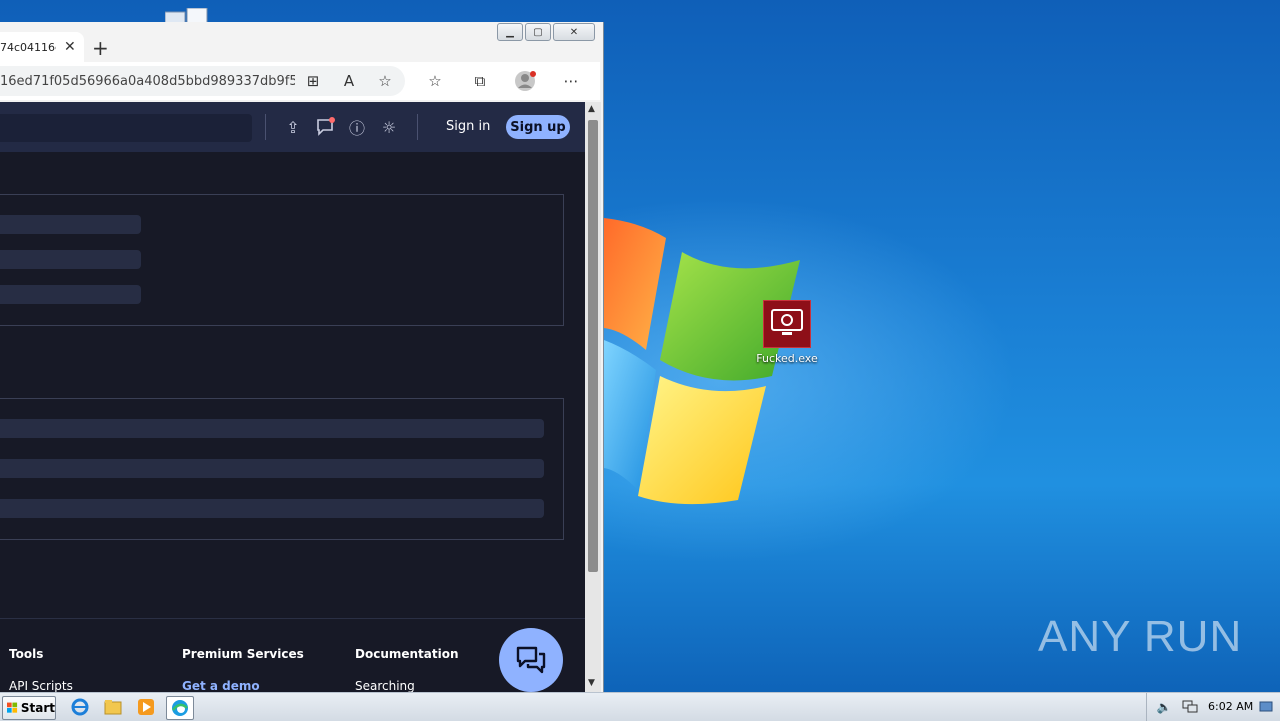 This screenshot has width=1280, height=721. Describe the element at coordinates (221, 685) in the screenshot. I see `footer-link-get-demo: Get a demo` at that location.